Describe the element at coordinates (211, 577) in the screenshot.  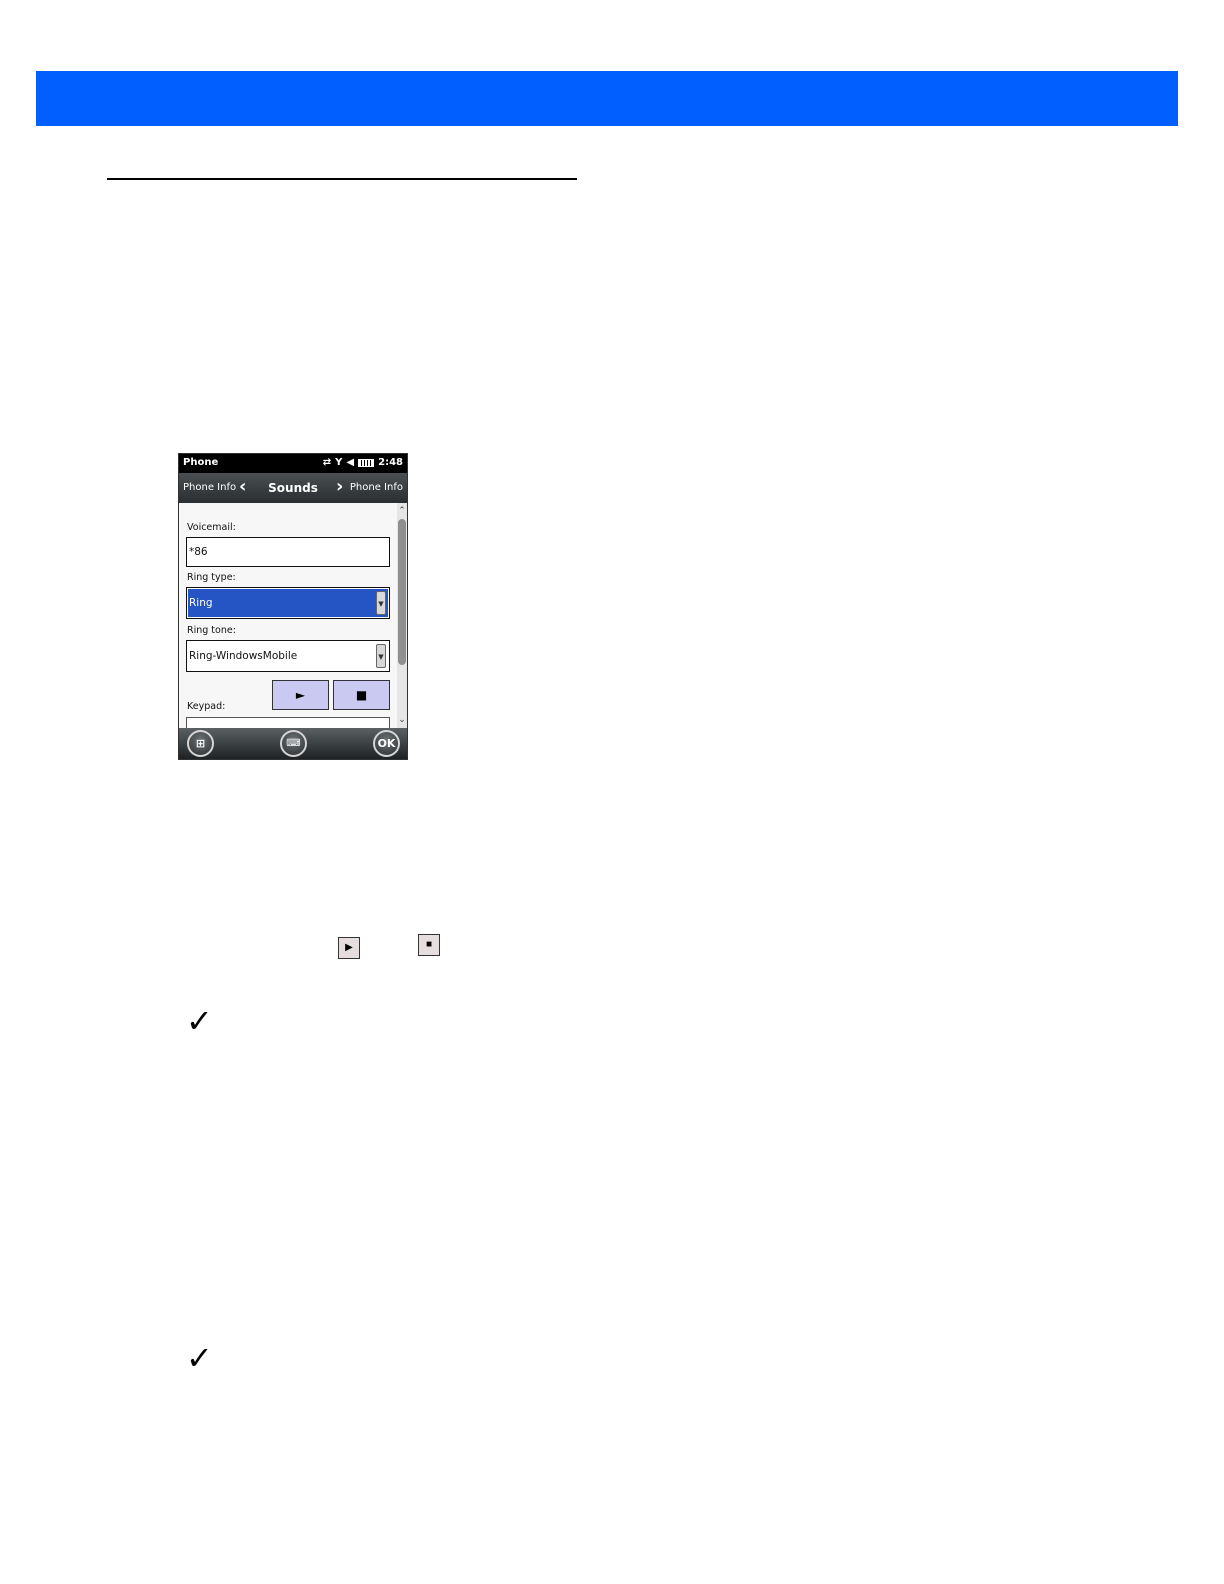
I see `ring-type-label: Ring type:` at that location.